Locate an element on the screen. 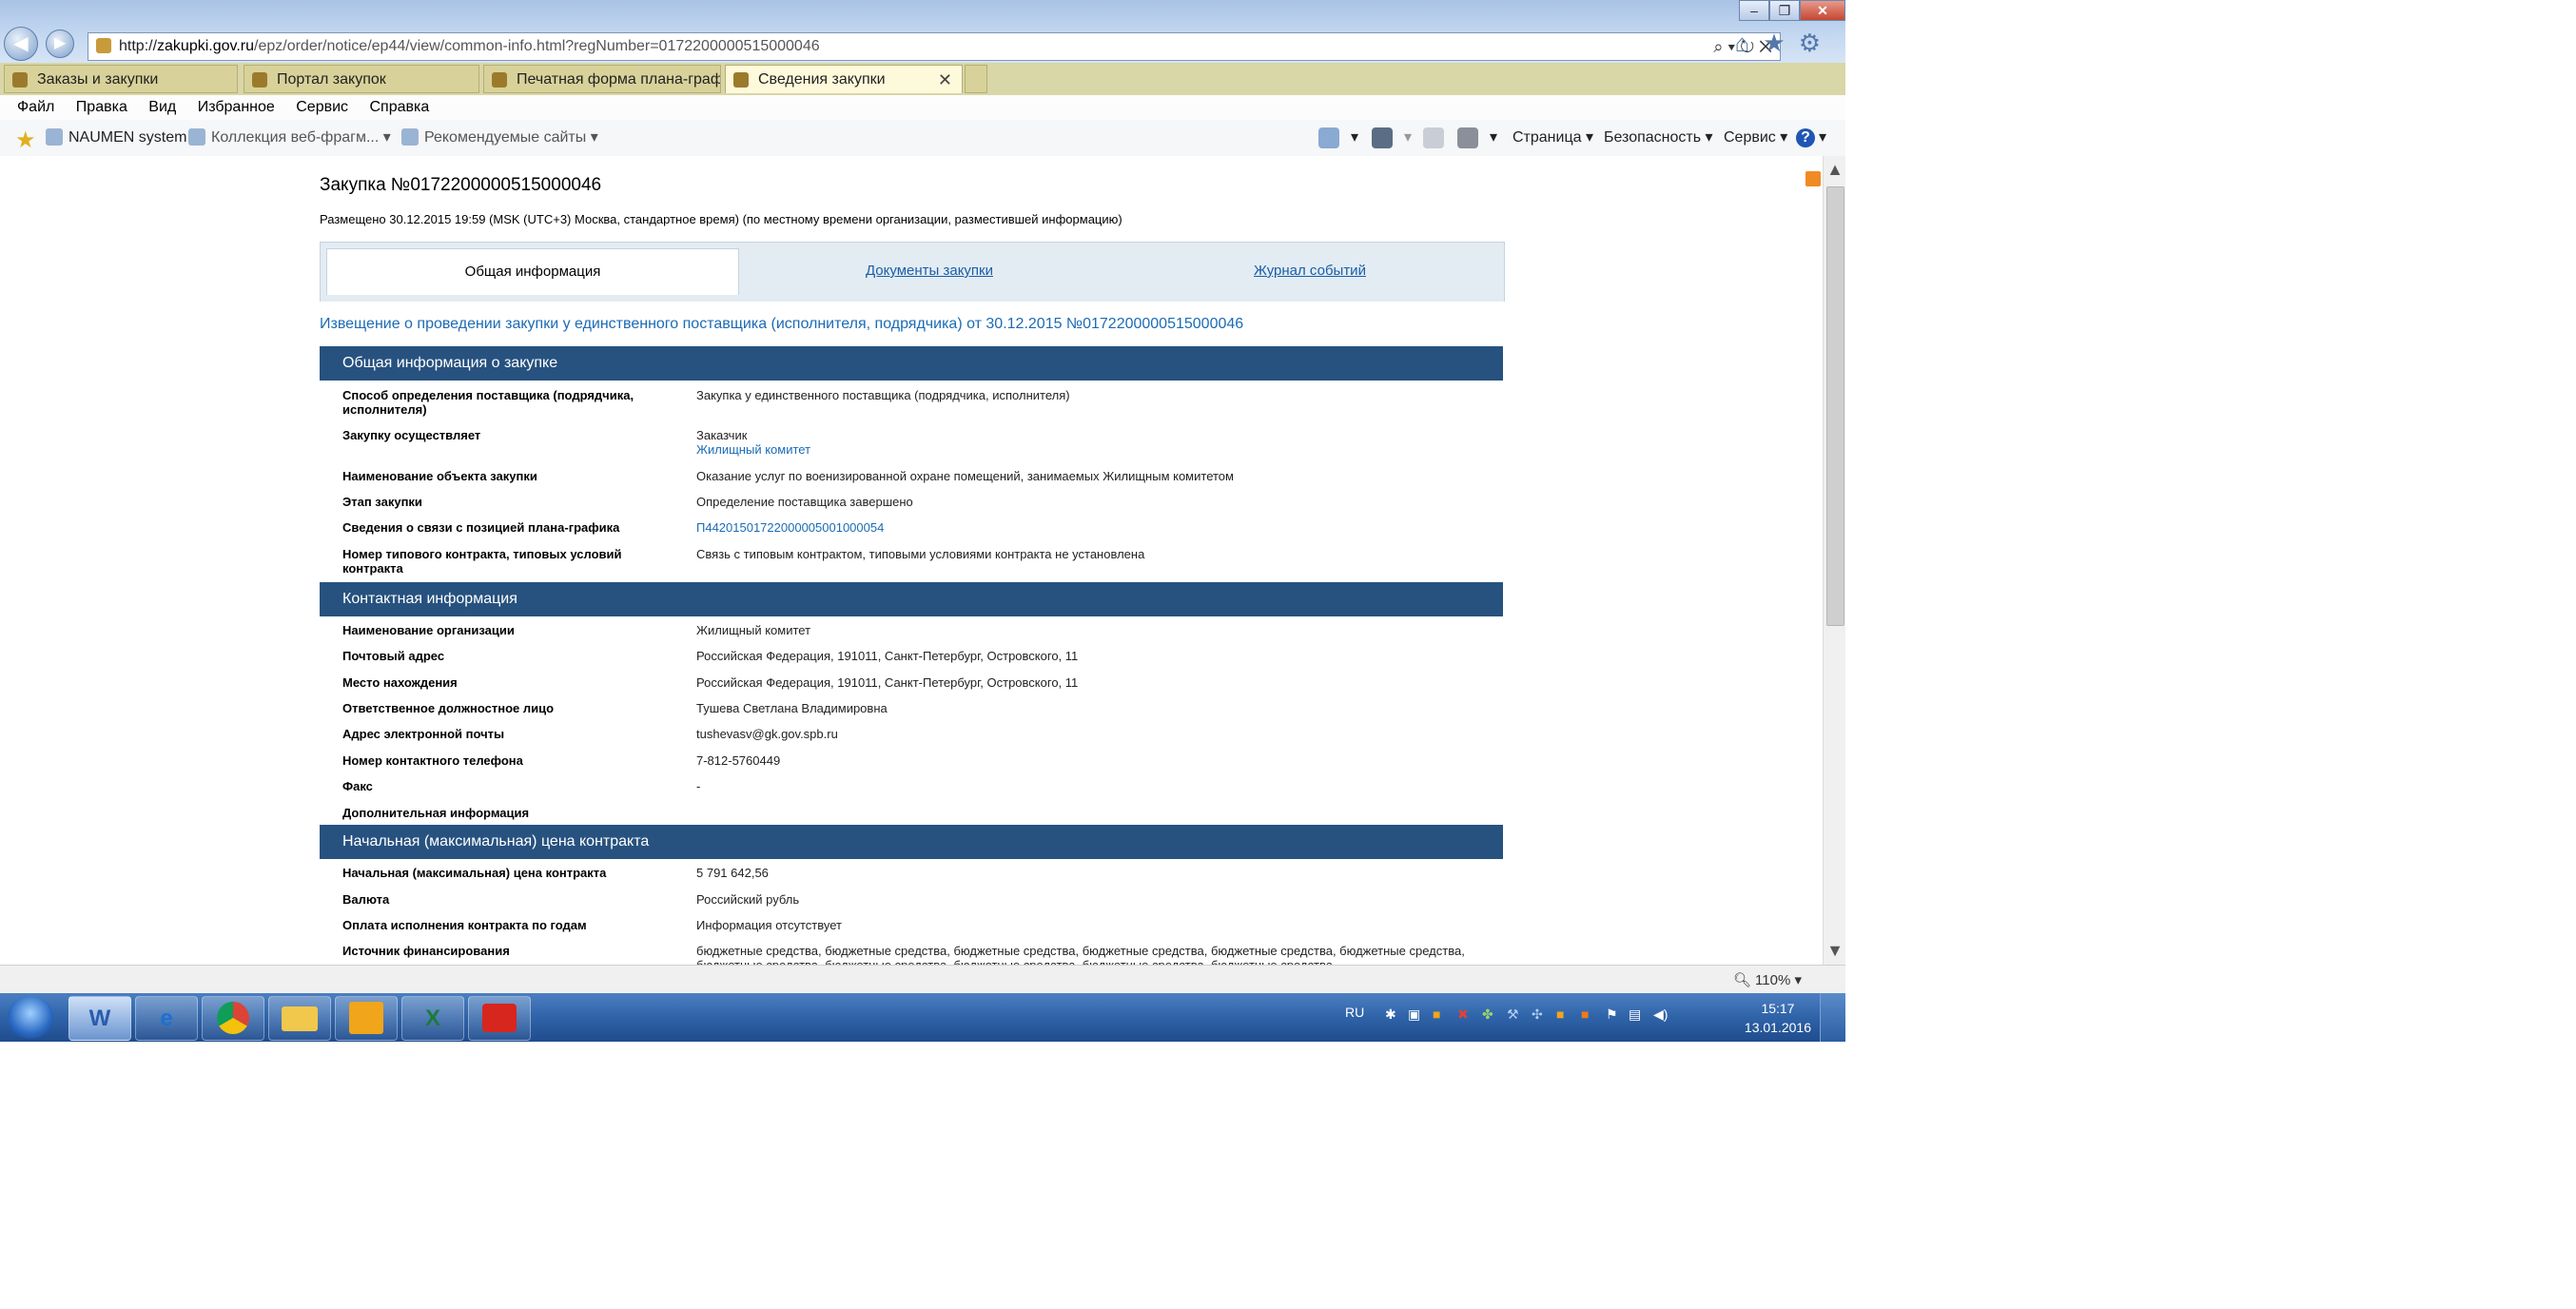  fav-suggested: Рекомендуемые сайты ▾ is located at coordinates (500, 137).